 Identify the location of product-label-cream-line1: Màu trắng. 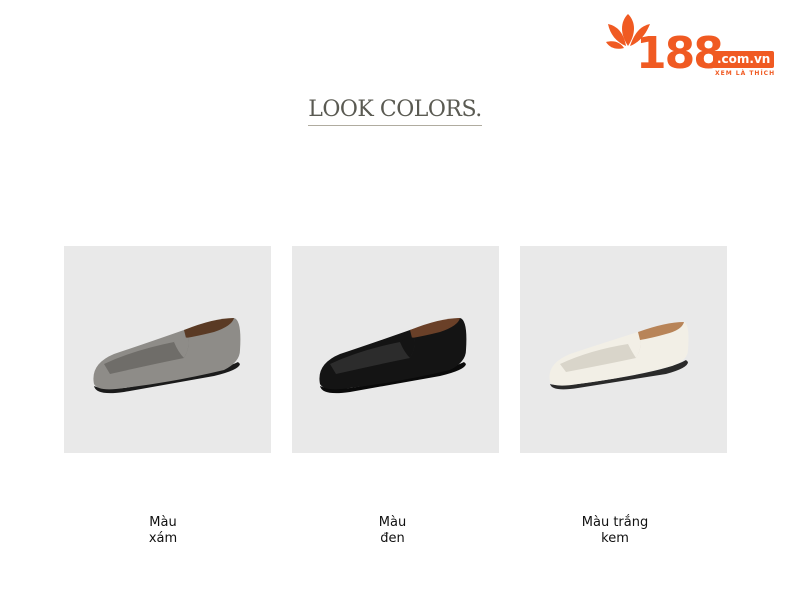
(615, 522).